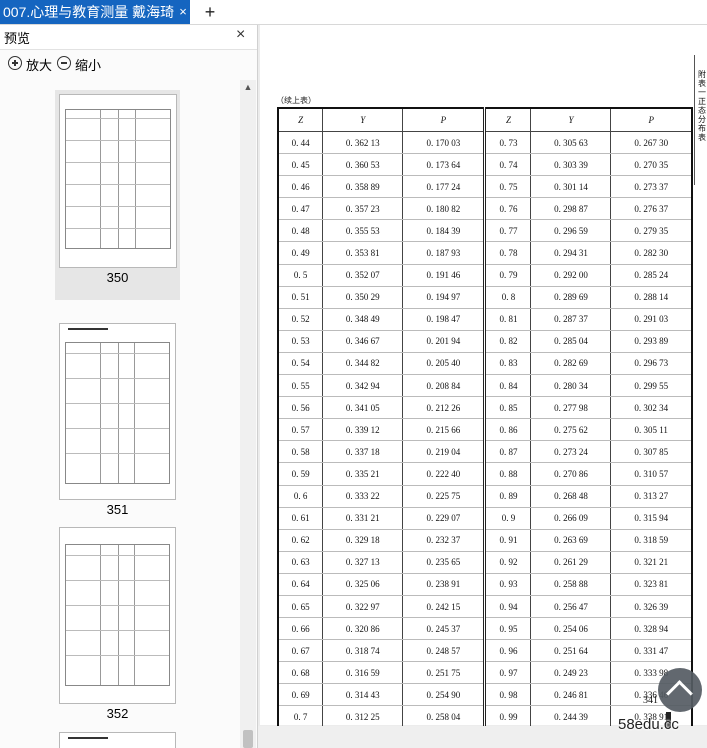 Image resolution: width=707 pixels, height=748 pixels. I want to click on table-cell: 0. 352 07, so click(363, 275).